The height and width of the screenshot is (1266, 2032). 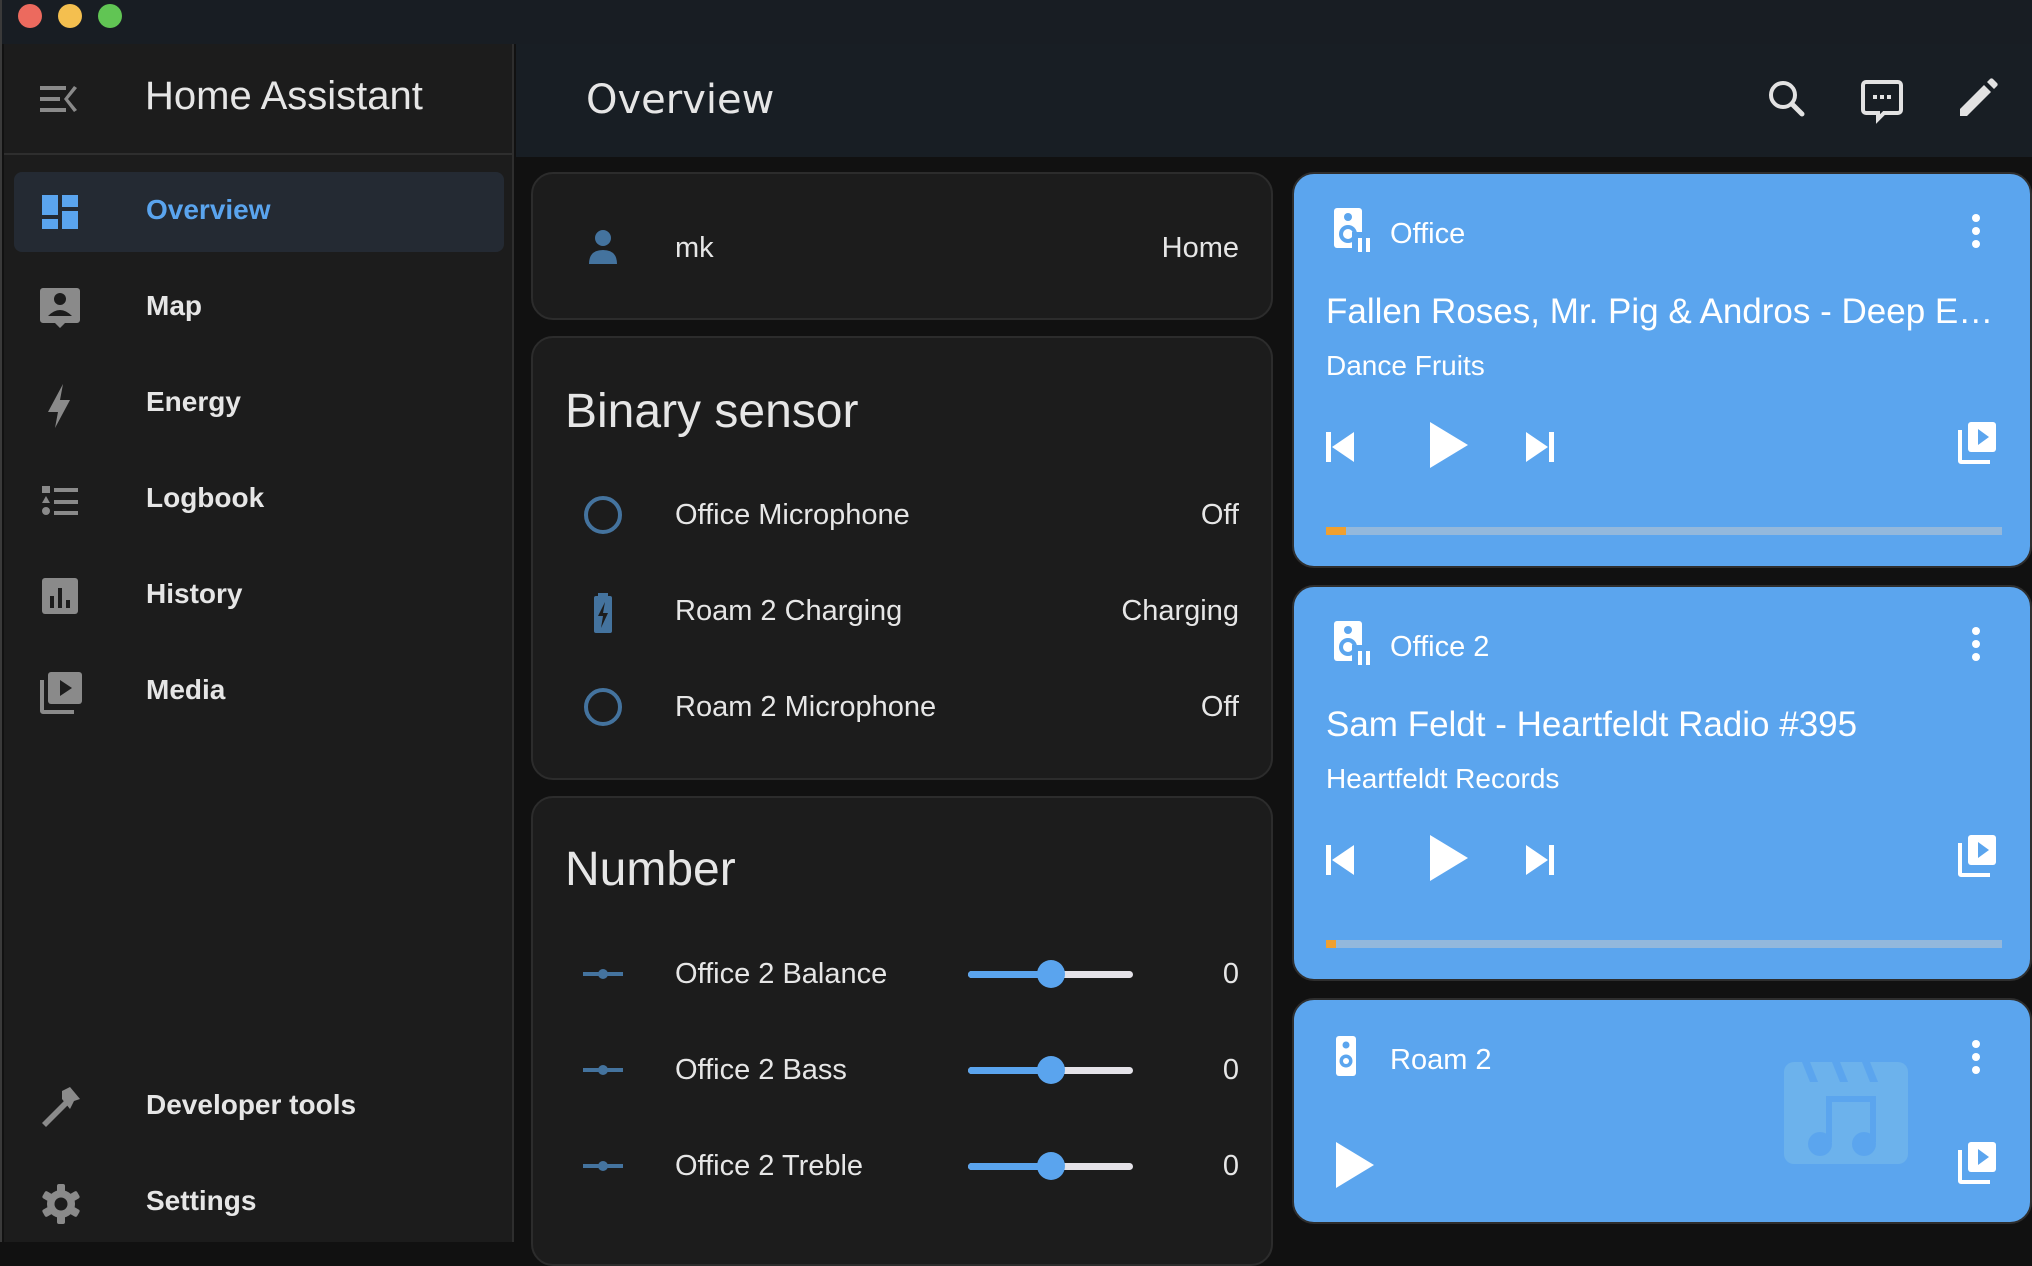 What do you see at coordinates (712, 411) in the screenshot?
I see `card-title: Binary sensor` at bounding box center [712, 411].